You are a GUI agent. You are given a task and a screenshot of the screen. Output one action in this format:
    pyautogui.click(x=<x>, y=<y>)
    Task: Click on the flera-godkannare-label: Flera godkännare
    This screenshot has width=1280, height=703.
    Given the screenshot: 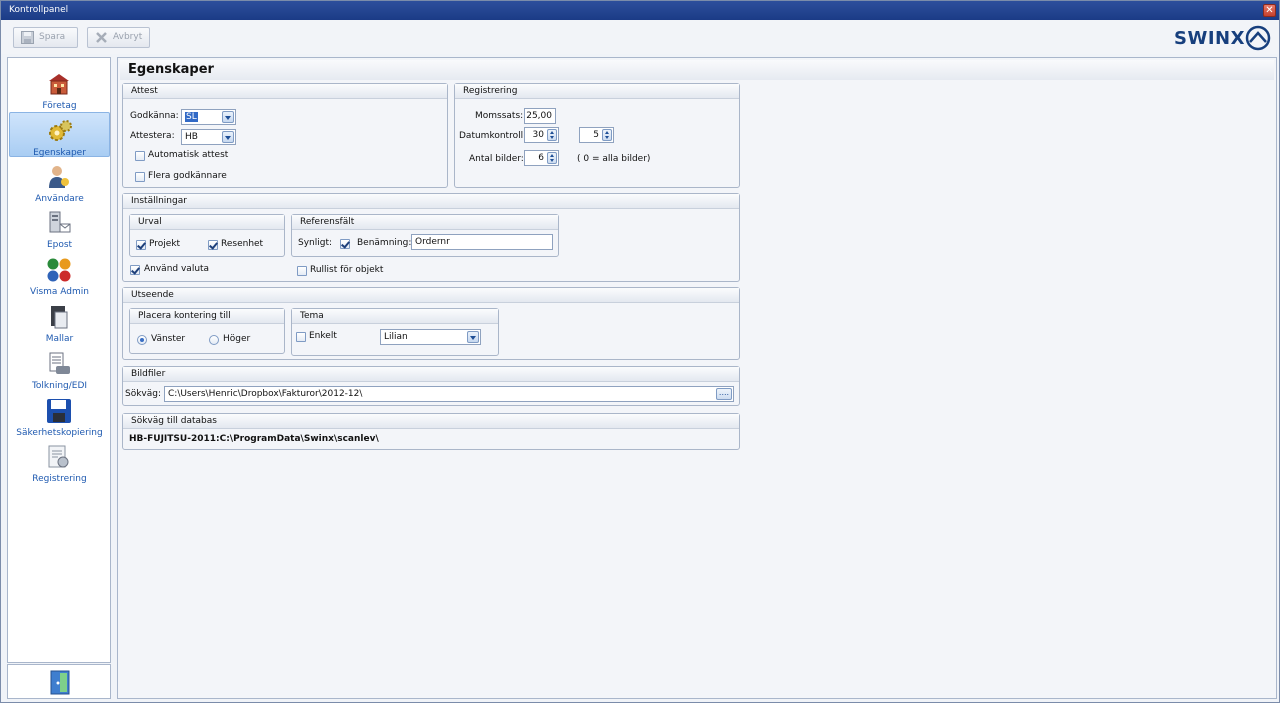 What is the action you would take?
    pyautogui.click(x=187, y=176)
    